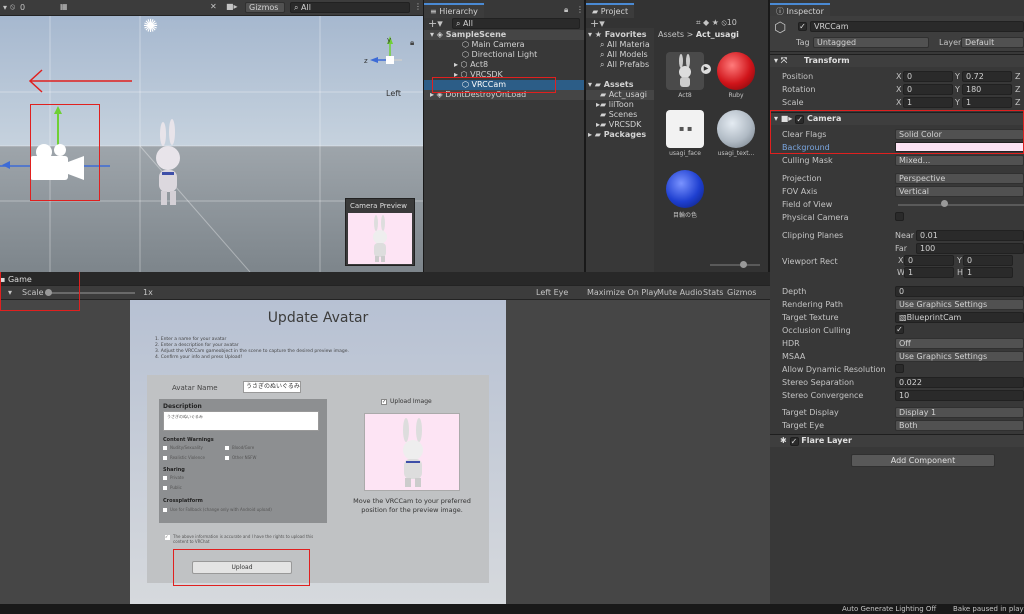 This screenshot has height=614, width=1024. What do you see at coordinates (620, 35) in the screenshot?
I see `favorites-node: ▾ ★ Favorites` at bounding box center [620, 35].